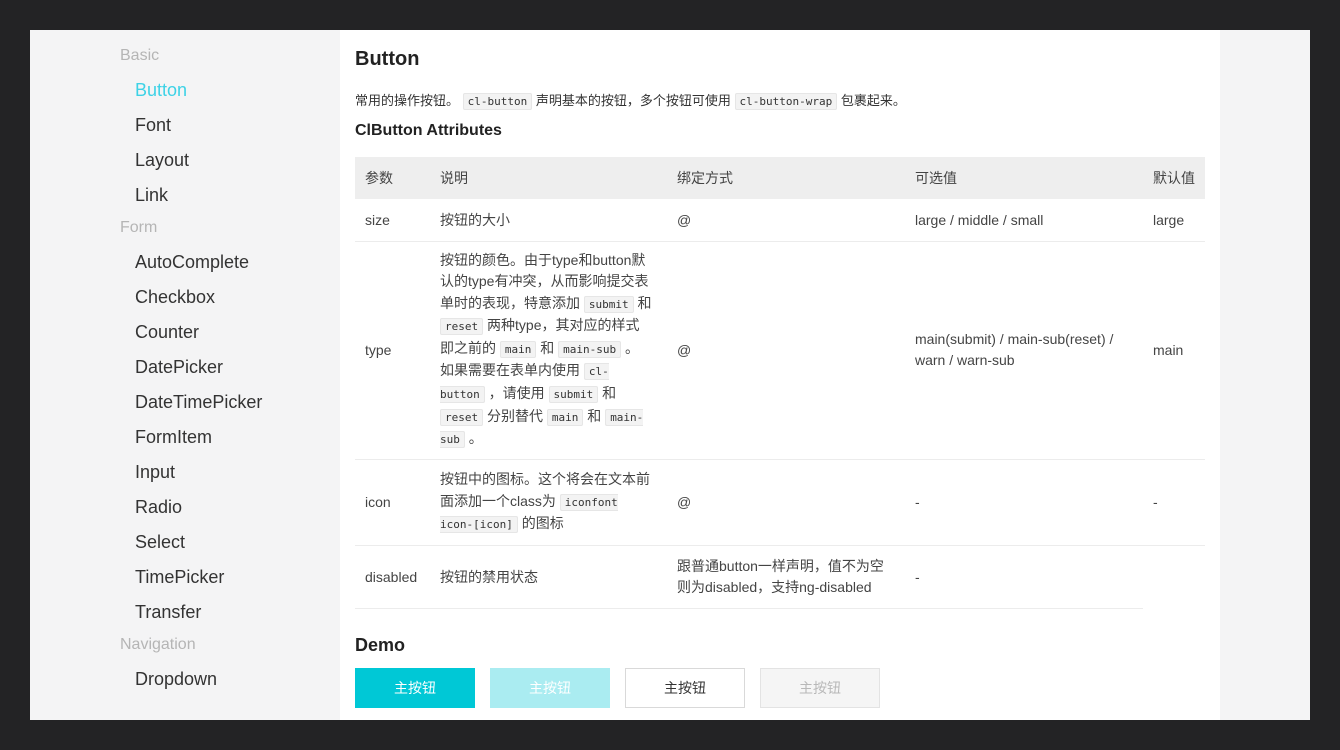  Describe the element at coordinates (545, 489) in the screenshot. I see `desc-text: 按钮中的图标。这个将会在文本前面添加一个class为` at that location.